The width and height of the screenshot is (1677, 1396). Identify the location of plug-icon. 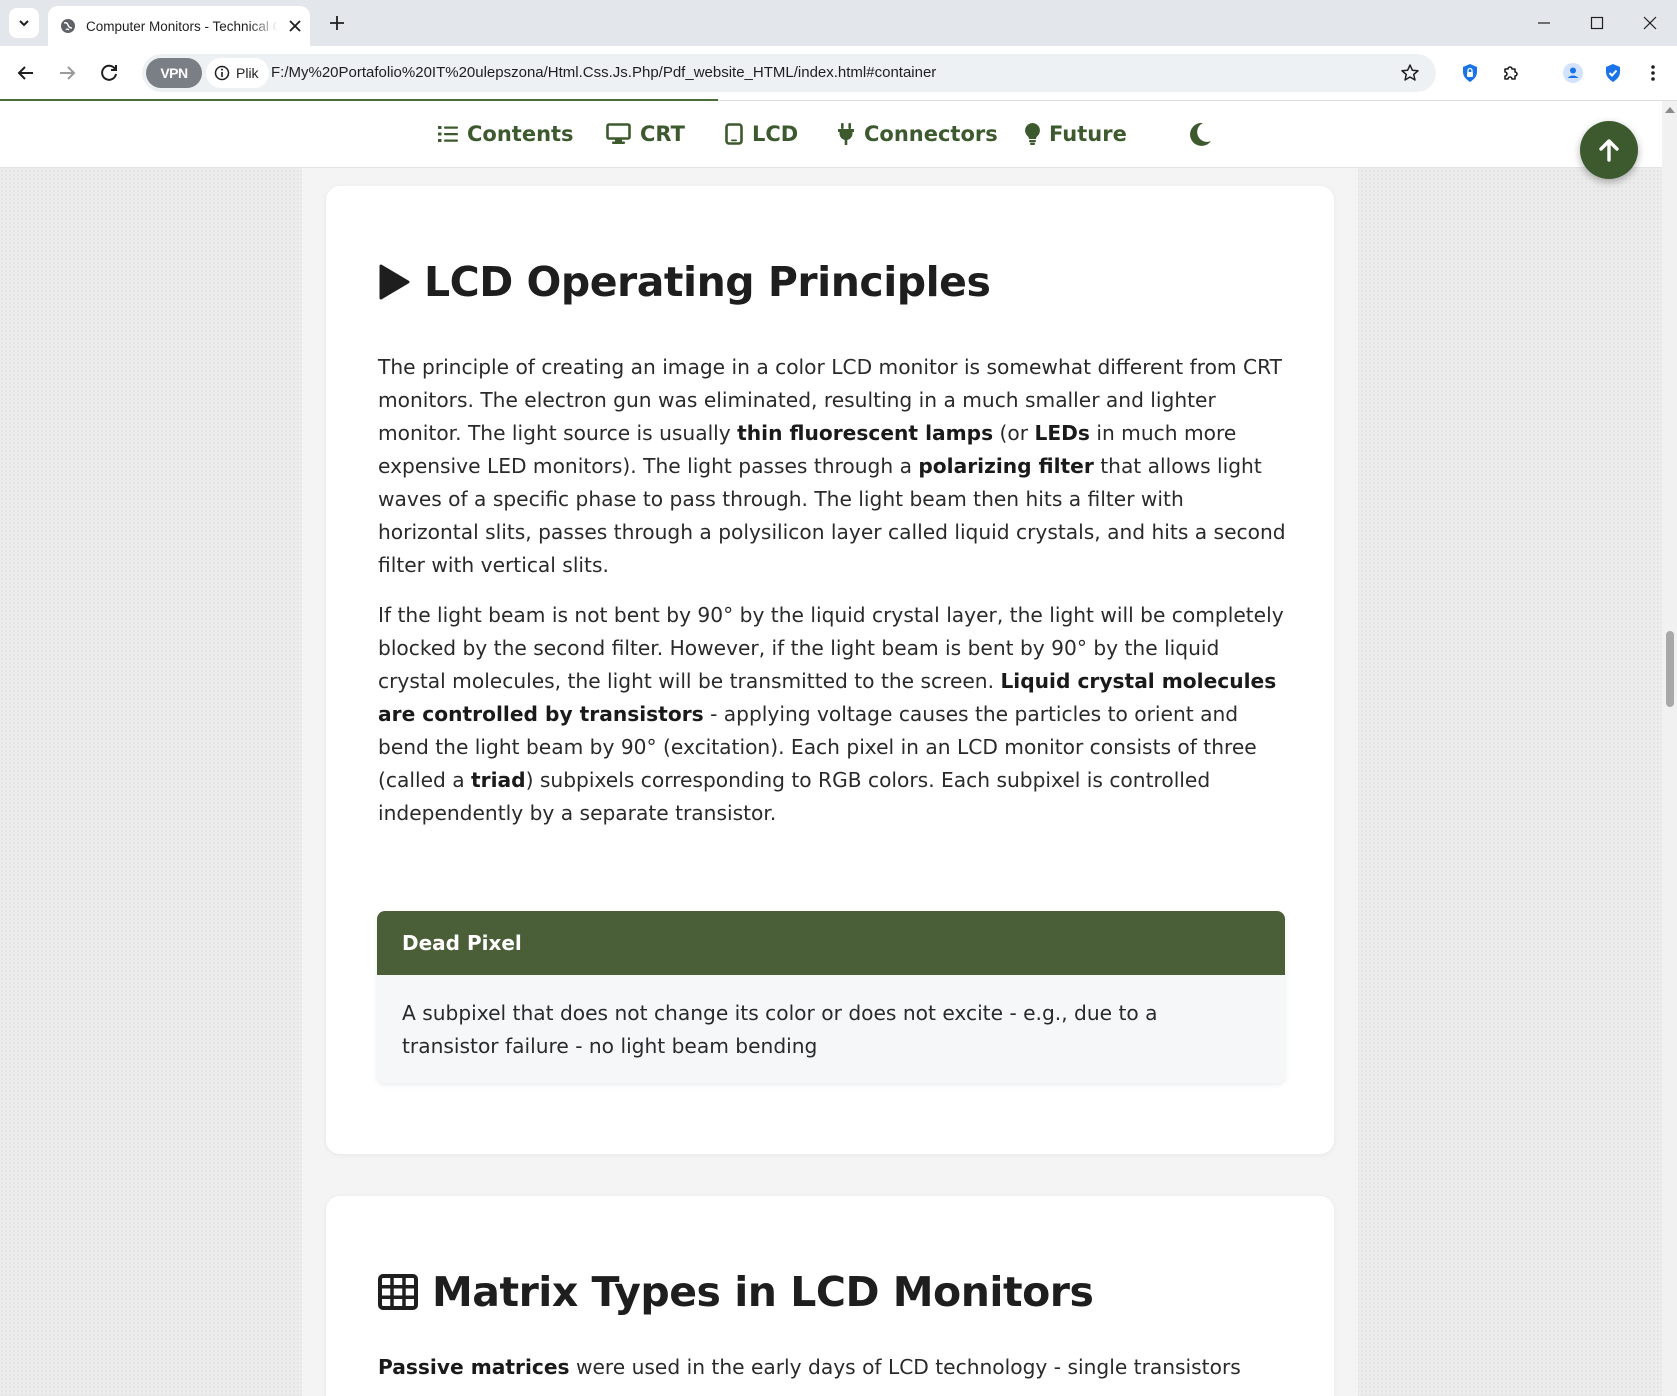
(846, 134).